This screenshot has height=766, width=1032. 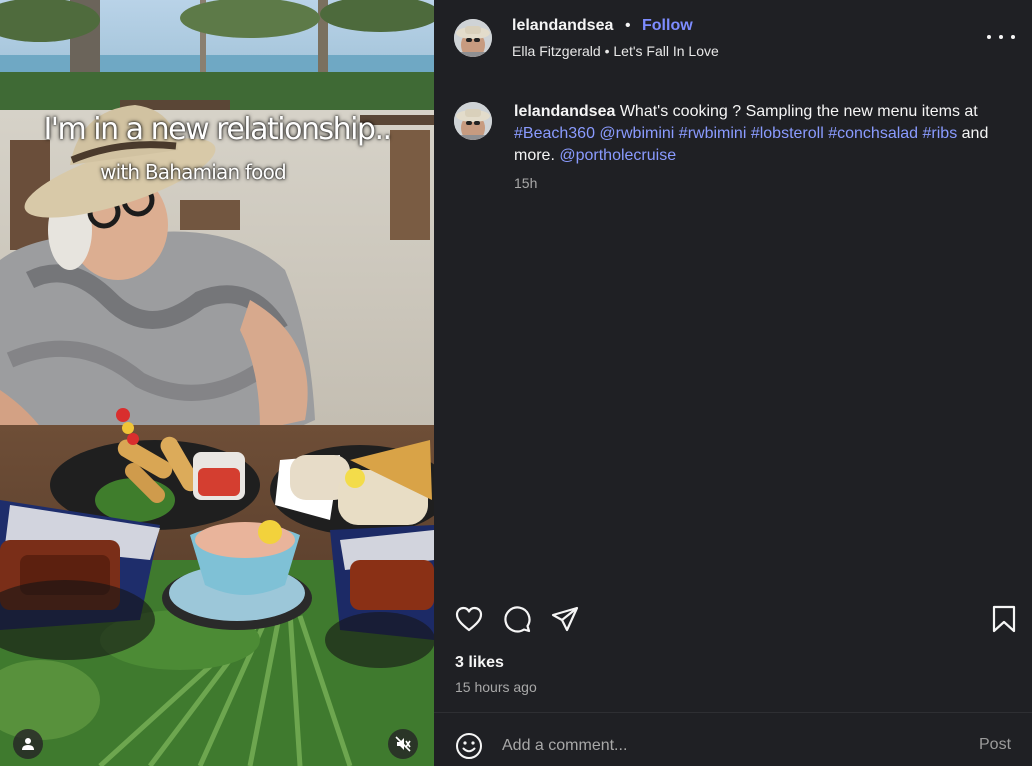 What do you see at coordinates (713, 133) in the screenshot?
I see `hashtag-link: #rwbimini` at bounding box center [713, 133].